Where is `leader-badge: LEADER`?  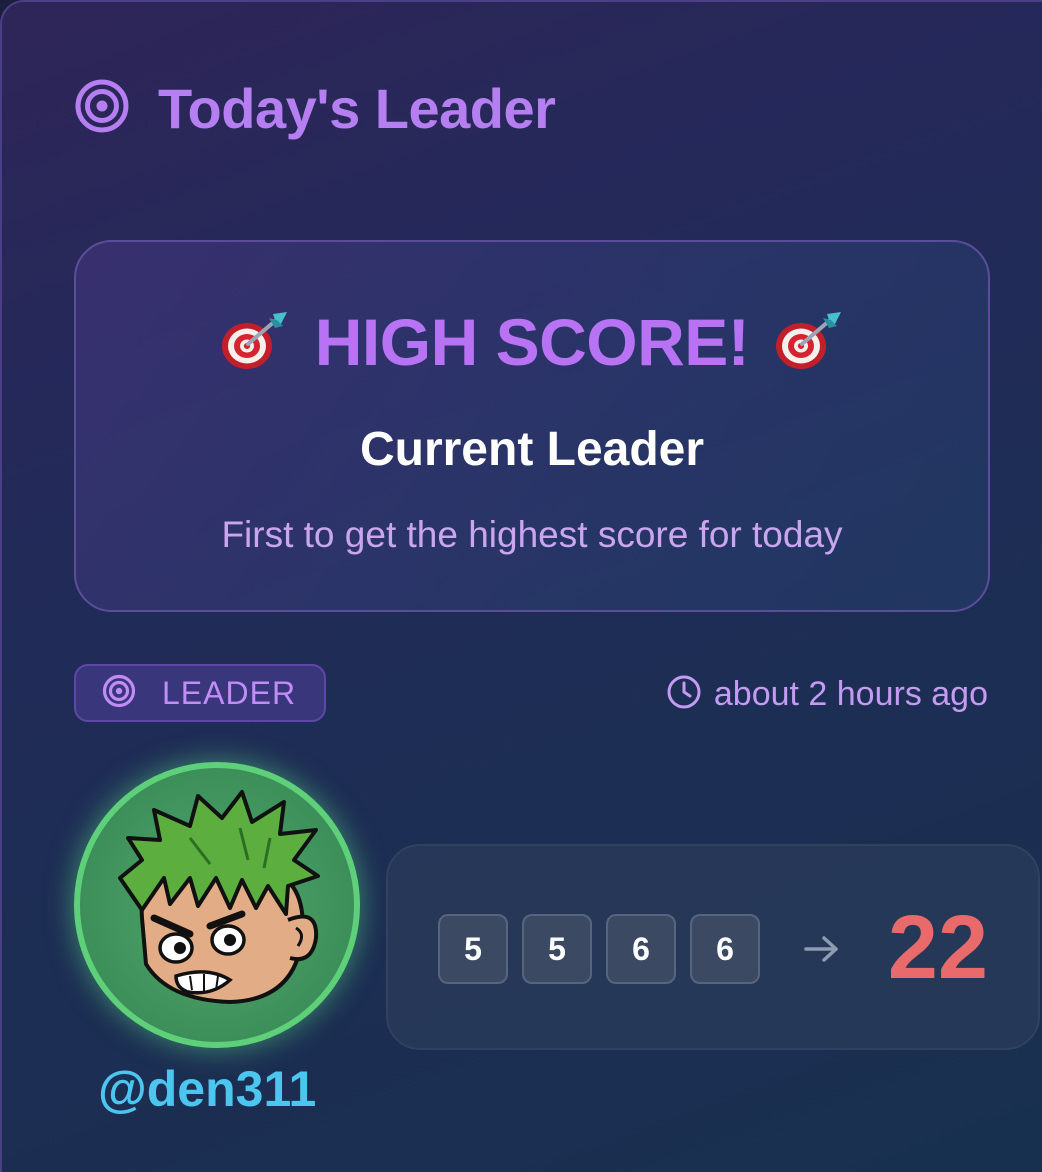 leader-badge: LEADER is located at coordinates (200, 693).